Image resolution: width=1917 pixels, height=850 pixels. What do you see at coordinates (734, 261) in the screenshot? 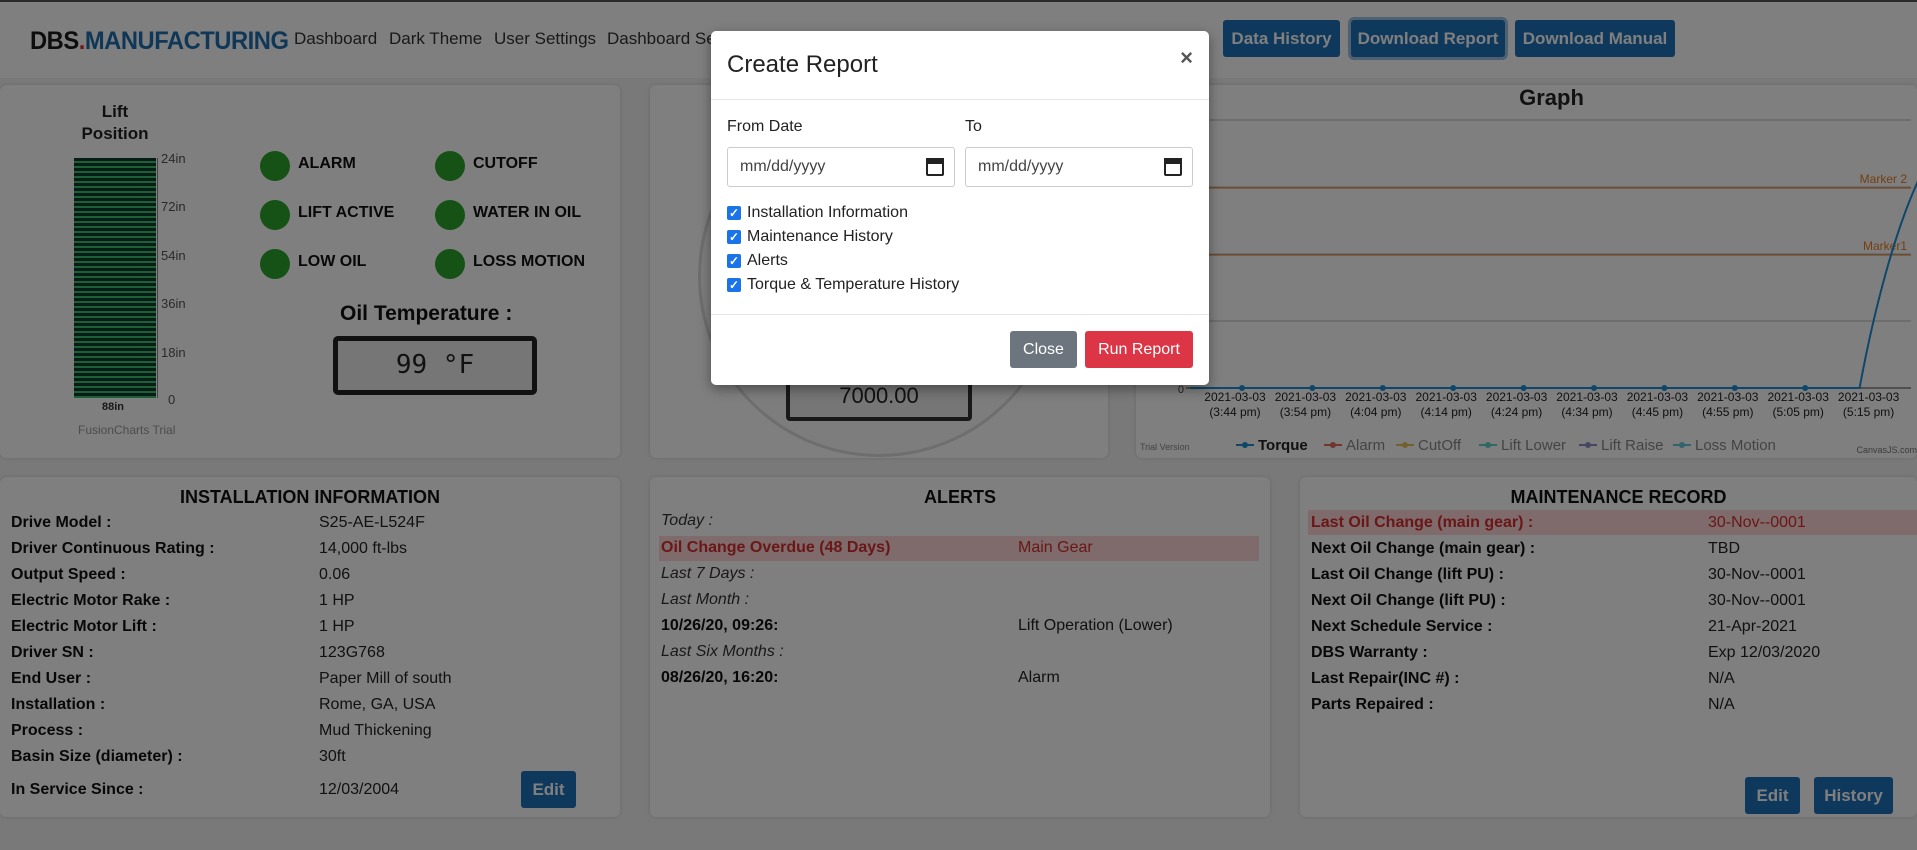
I see `alerts-checkbox: ✓` at bounding box center [734, 261].